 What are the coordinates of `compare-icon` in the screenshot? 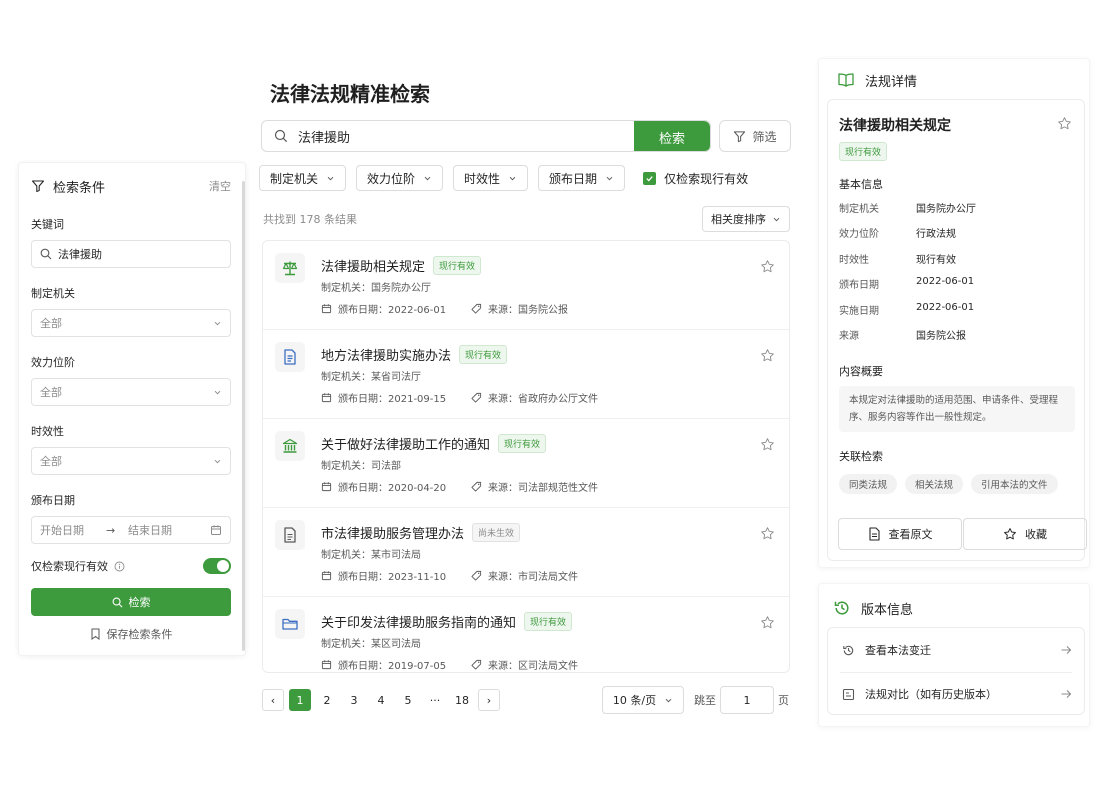 It's located at (848, 694).